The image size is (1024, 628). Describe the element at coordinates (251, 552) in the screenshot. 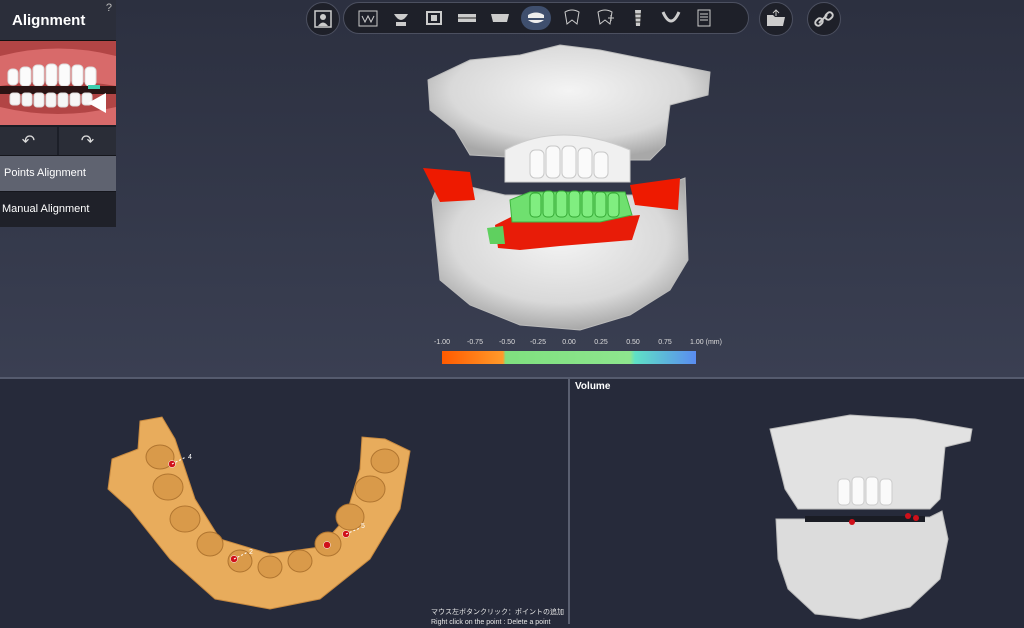

I see `point-label: 2` at that location.